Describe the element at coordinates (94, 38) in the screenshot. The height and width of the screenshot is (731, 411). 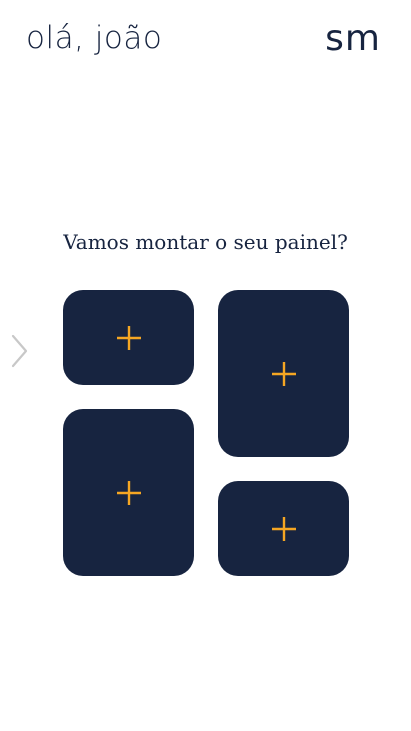
I see `greeting-text: olá, joão` at that location.